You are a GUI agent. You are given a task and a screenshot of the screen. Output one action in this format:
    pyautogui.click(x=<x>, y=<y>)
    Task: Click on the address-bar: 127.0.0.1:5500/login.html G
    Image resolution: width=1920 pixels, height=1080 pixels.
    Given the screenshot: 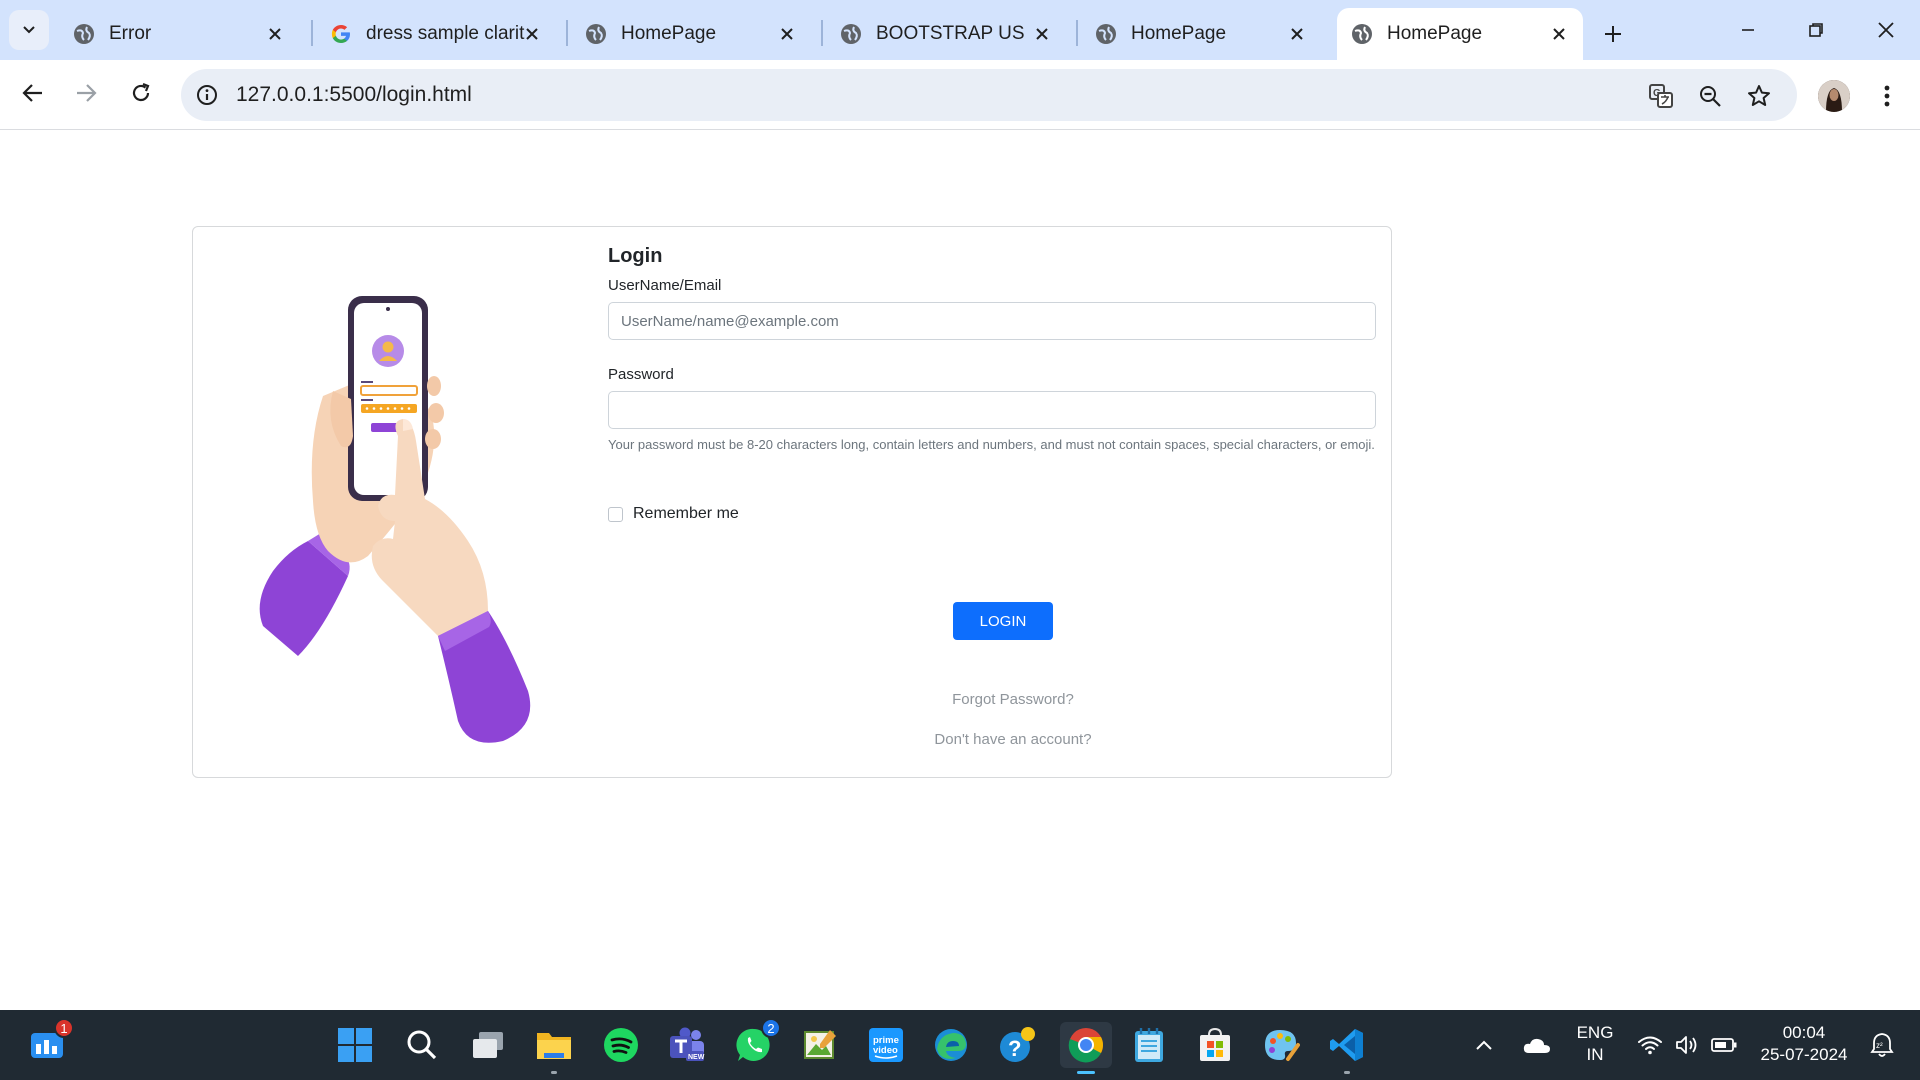 What is the action you would take?
    pyautogui.click(x=989, y=95)
    